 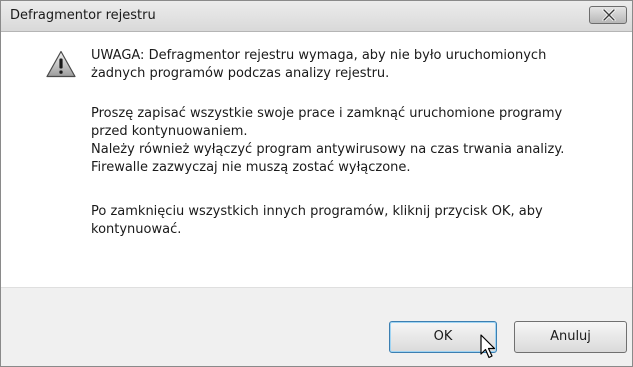 I want to click on window-title: Defragmentor rejestru, so click(x=83, y=15).